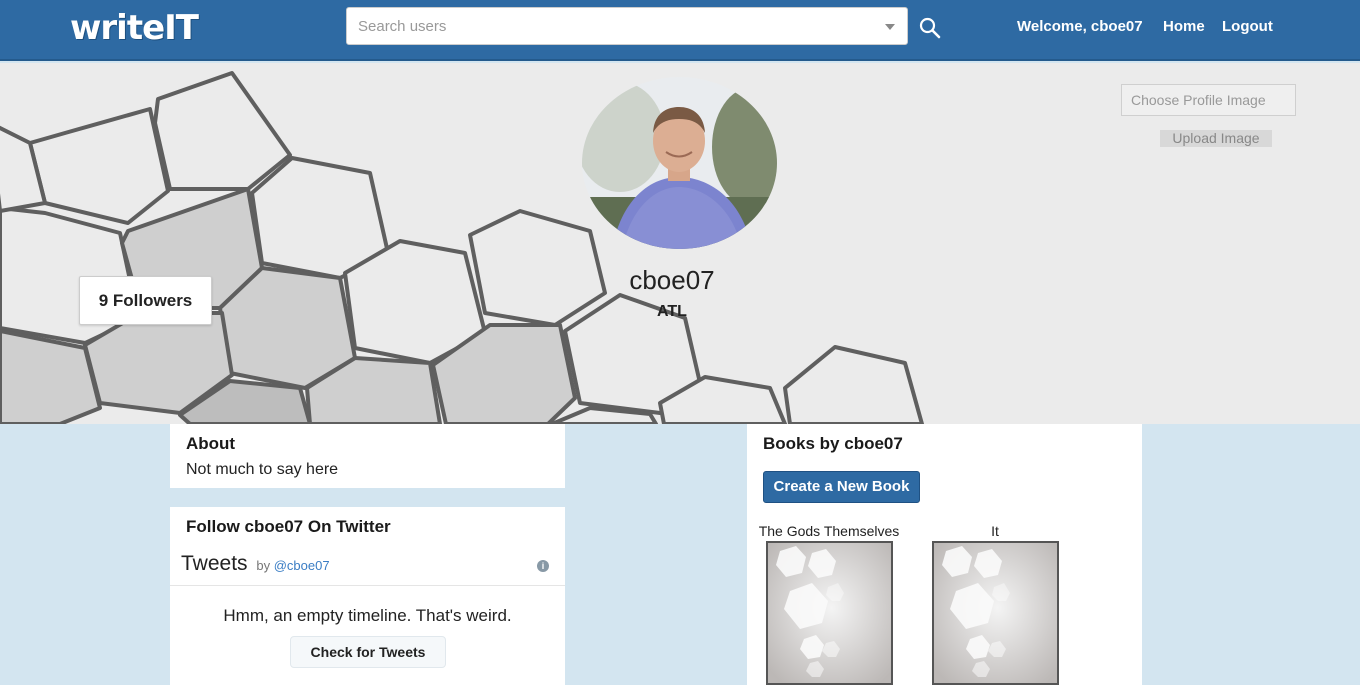 The image size is (1360, 685). Describe the element at coordinates (930, 28) in the screenshot. I see `search-icon` at that location.